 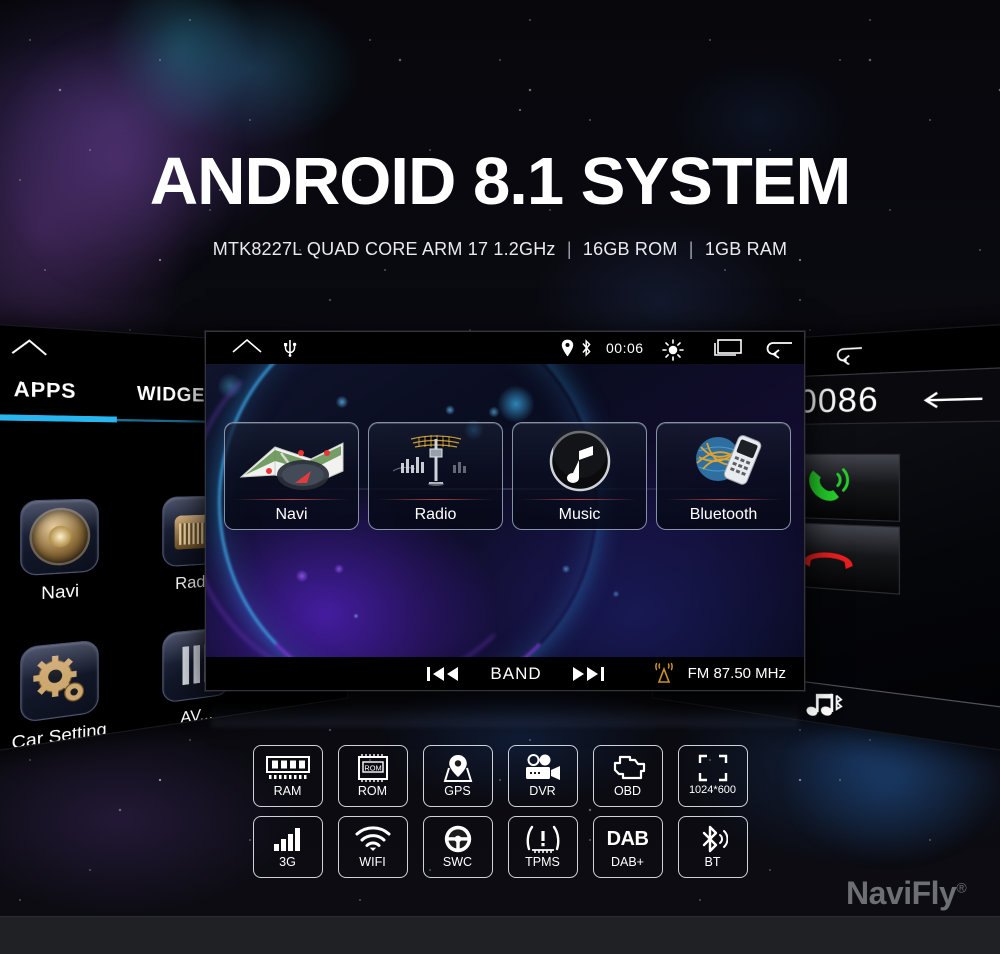 I want to click on feature-ram: RAM, so click(x=287, y=776).